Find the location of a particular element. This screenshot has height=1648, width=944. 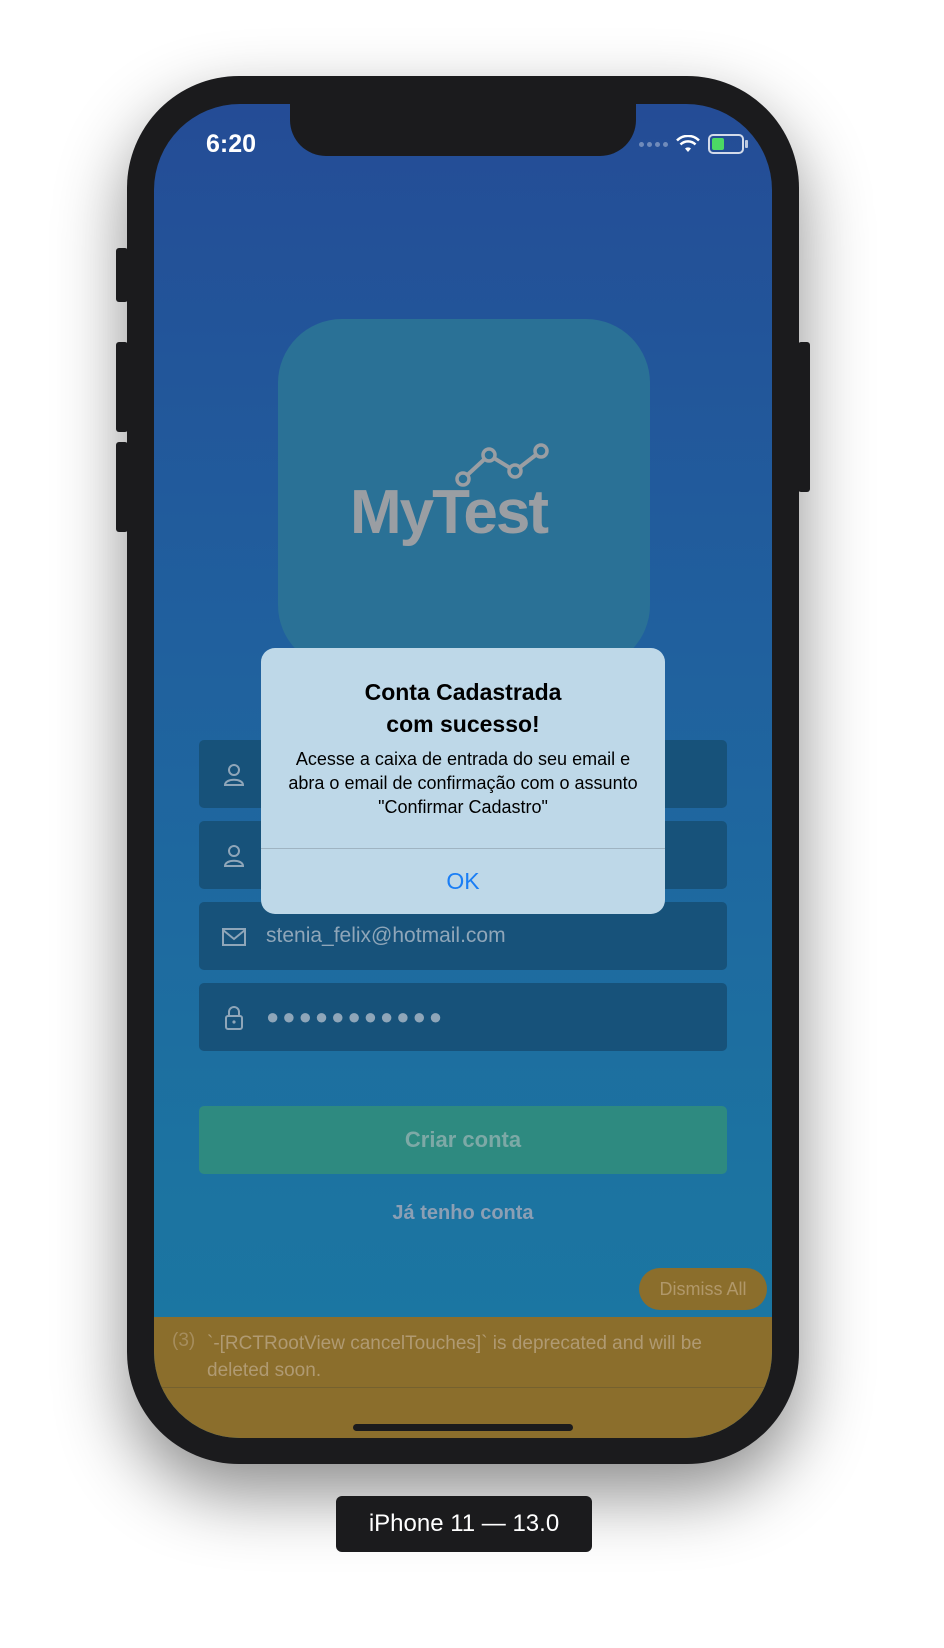

app-logo: MyTest is located at coordinates (464, 494).